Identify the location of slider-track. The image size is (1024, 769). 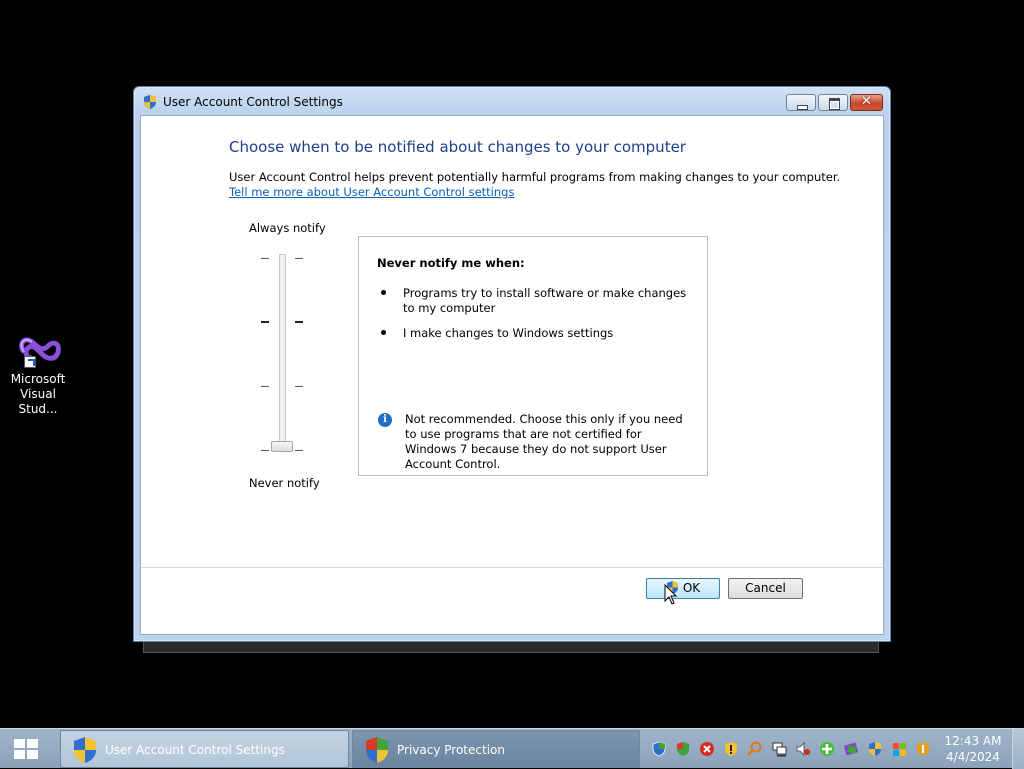
(282, 353).